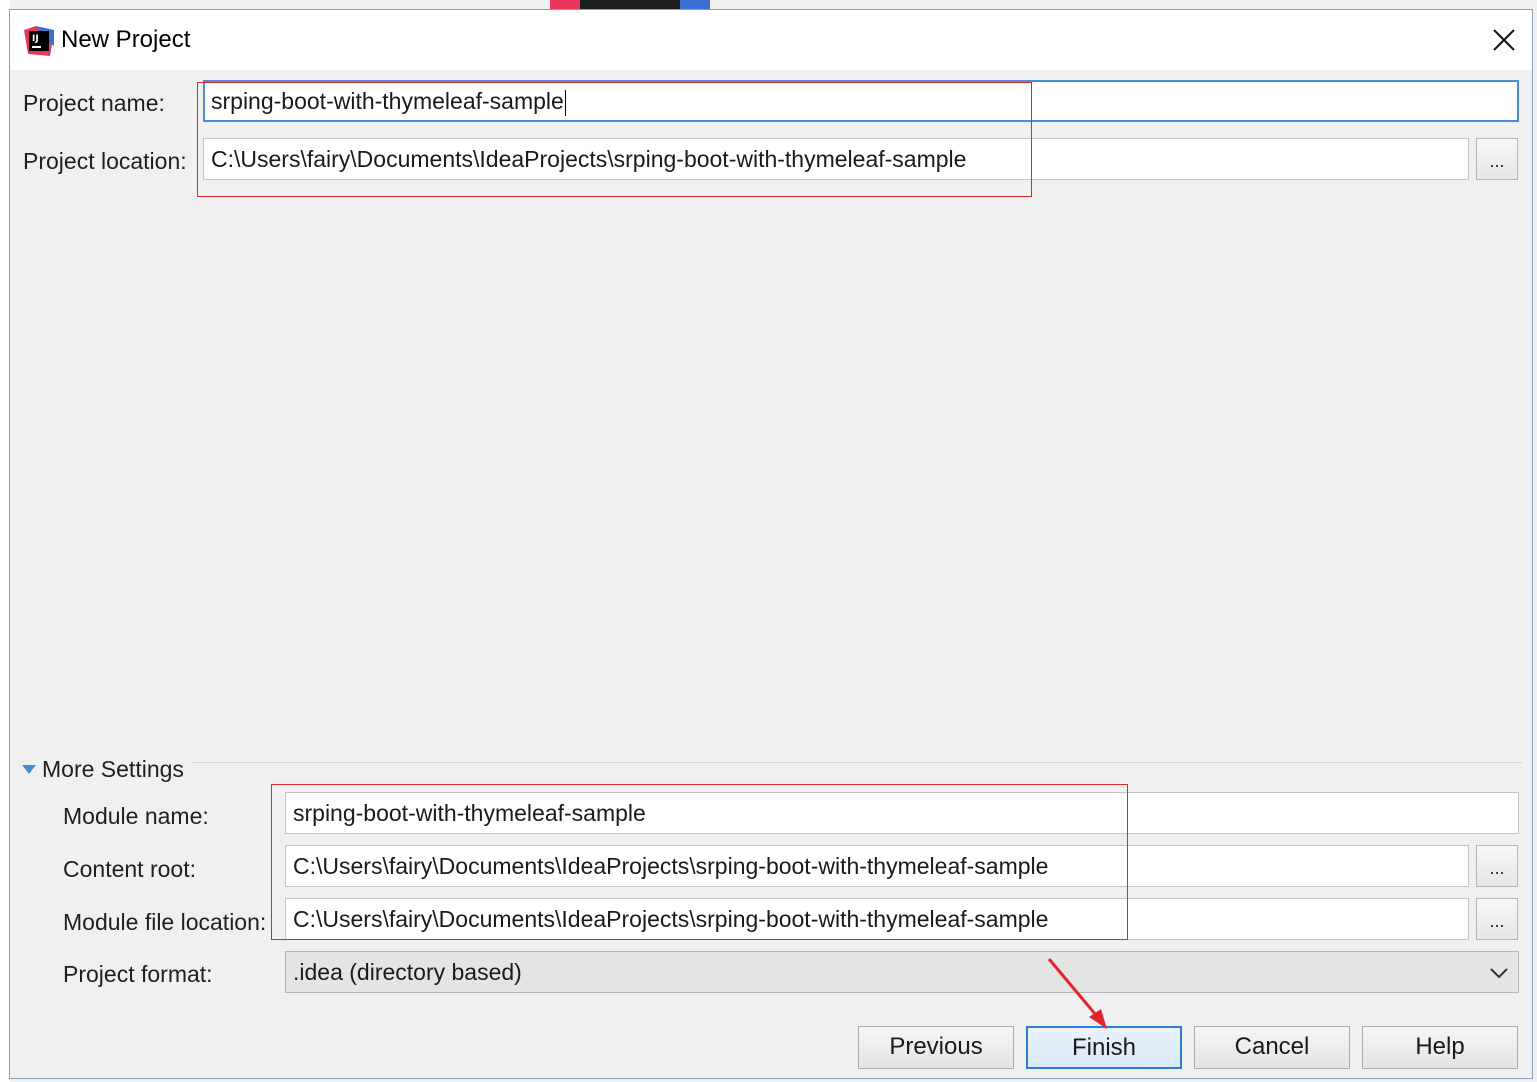 This screenshot has width=1537, height=1082. What do you see at coordinates (407, 972) in the screenshot?
I see `project-format-value: .idea (directory based)` at bounding box center [407, 972].